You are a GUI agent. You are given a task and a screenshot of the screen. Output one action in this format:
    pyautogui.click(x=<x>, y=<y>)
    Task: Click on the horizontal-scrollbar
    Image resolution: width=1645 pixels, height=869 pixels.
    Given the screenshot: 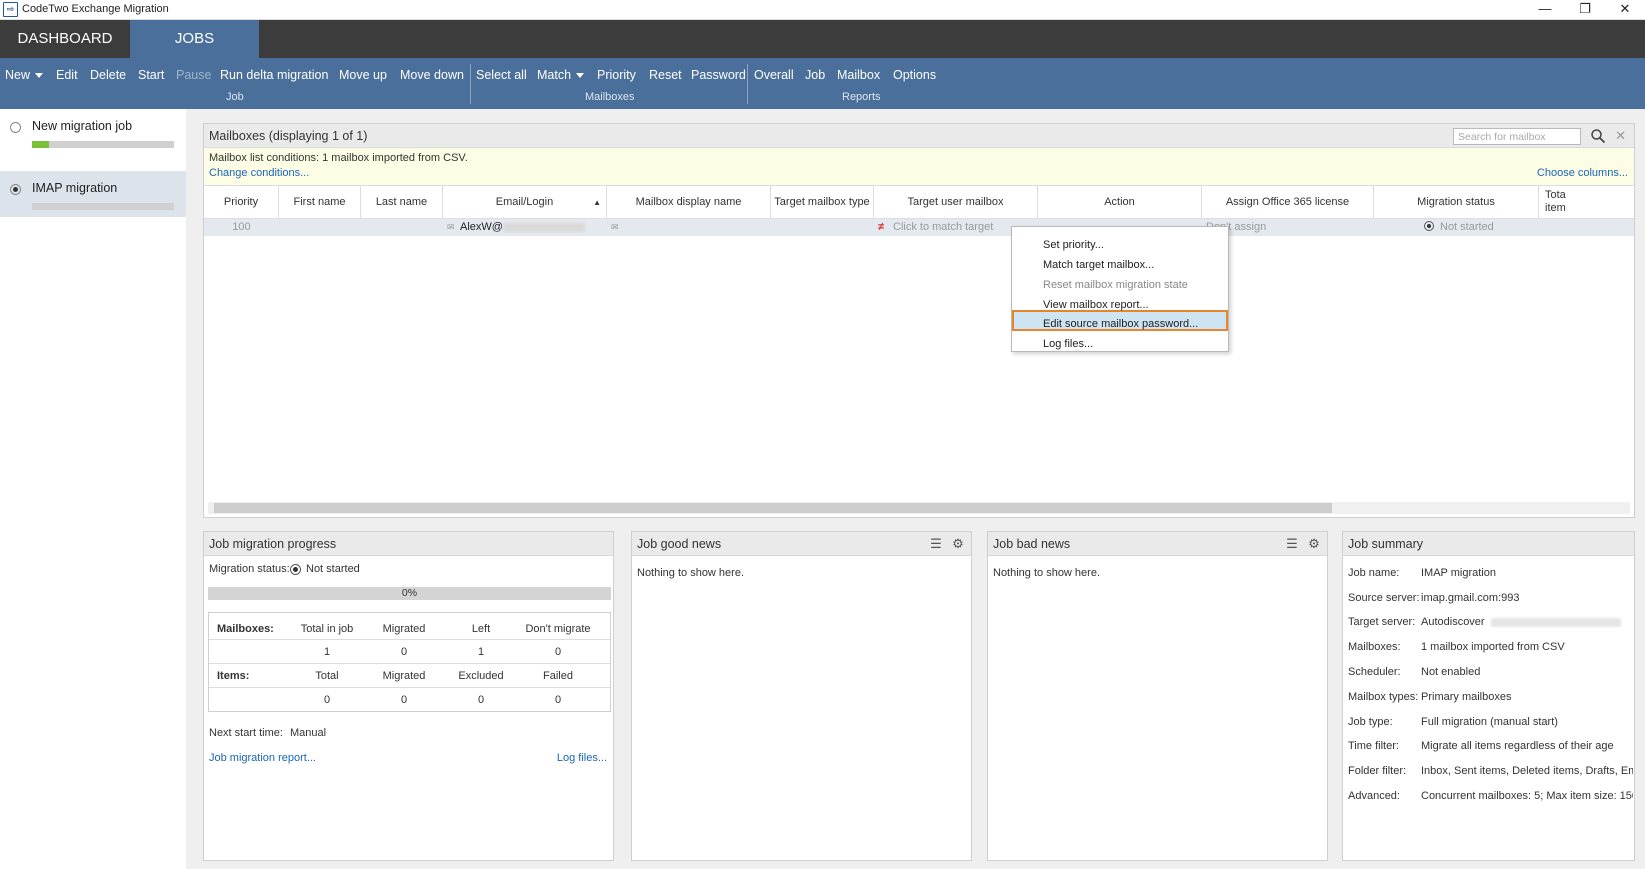 What is the action you would take?
    pyautogui.click(x=919, y=508)
    